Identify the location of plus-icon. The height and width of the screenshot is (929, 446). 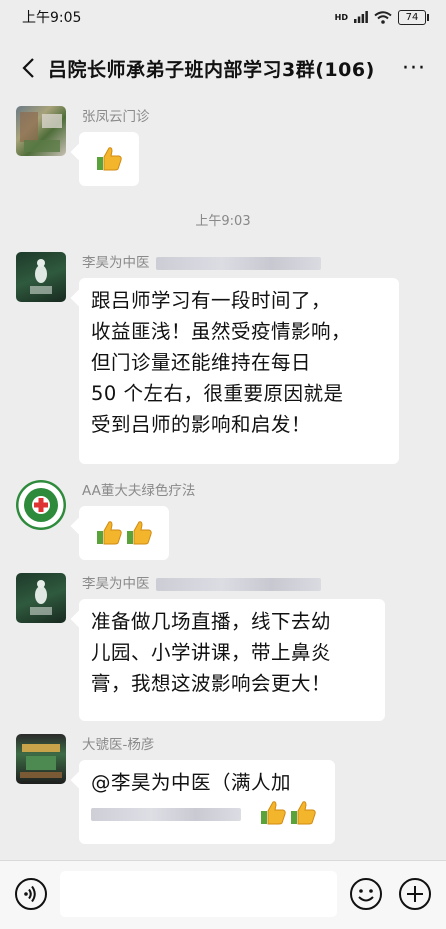
(415, 894).